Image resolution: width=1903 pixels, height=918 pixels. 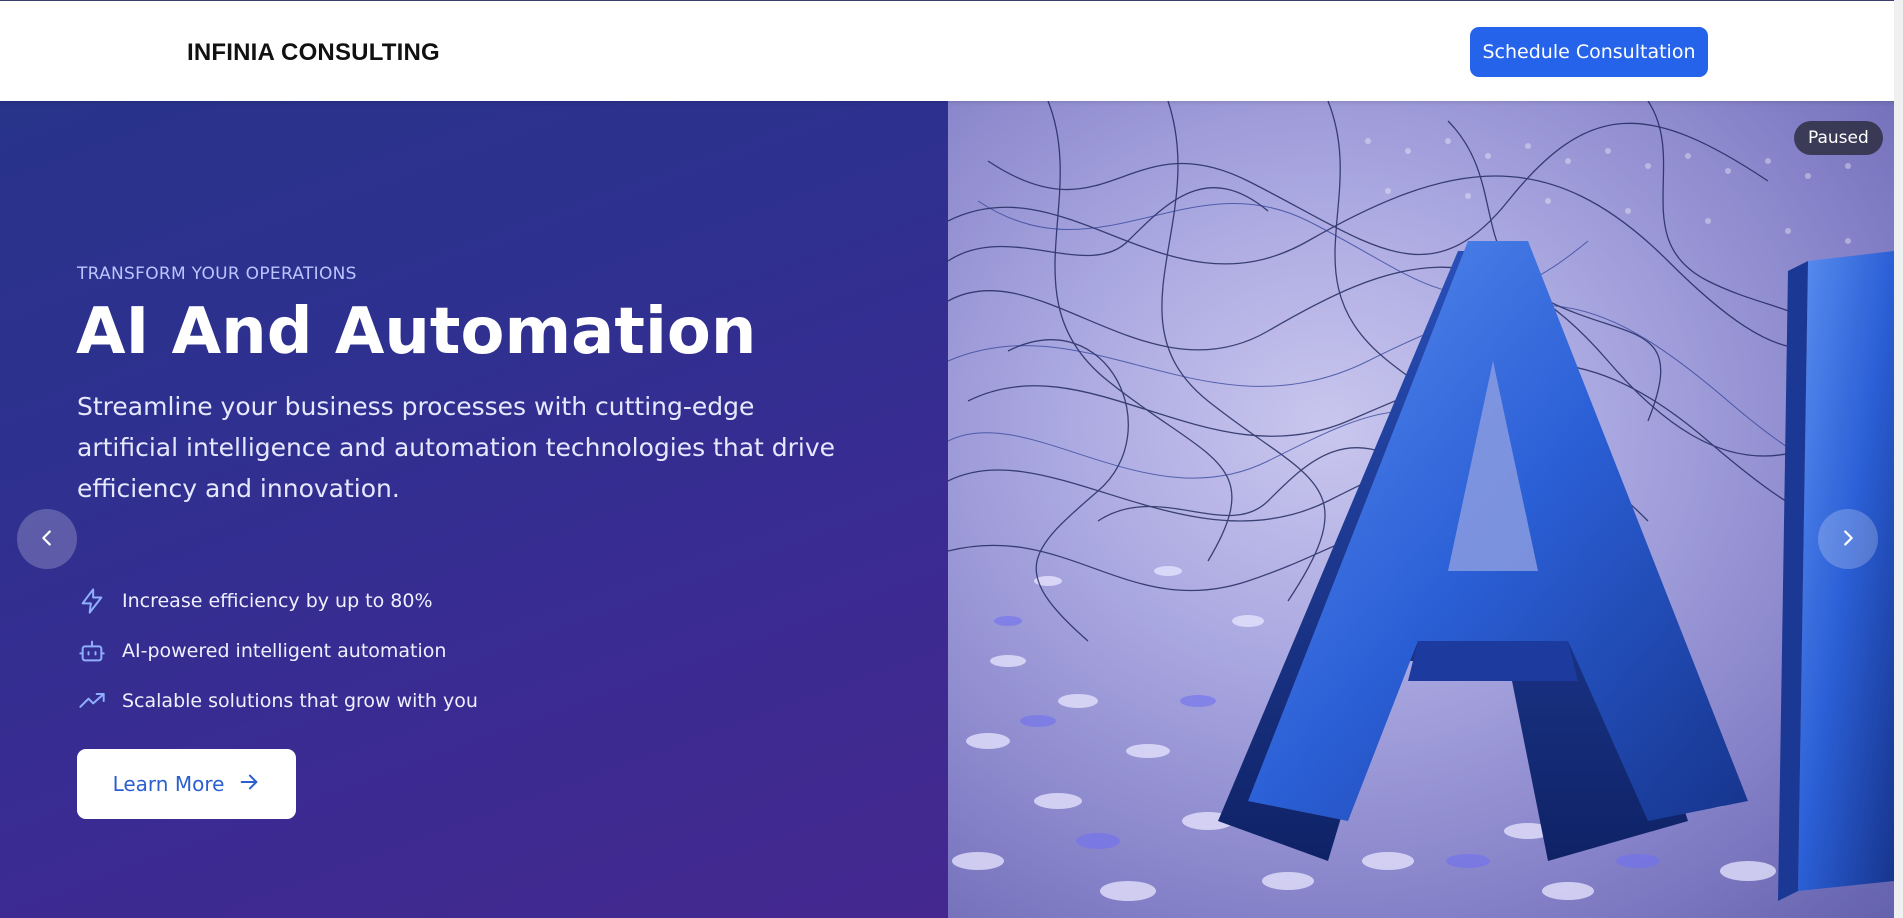 What do you see at coordinates (217, 274) in the screenshot?
I see `hero-eyebrow: TRANSFORM YOUR OPERATIONS` at bounding box center [217, 274].